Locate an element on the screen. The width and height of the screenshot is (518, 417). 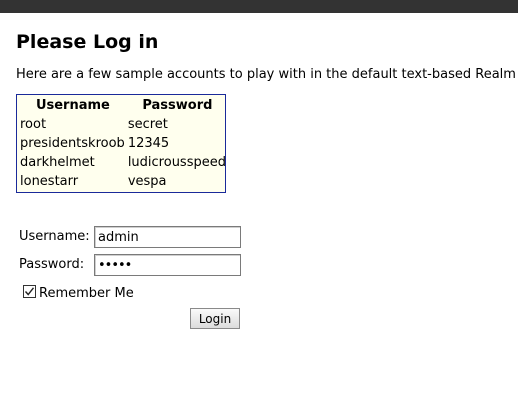
table-row: presidentskroob 12345 is located at coordinates (123, 143).